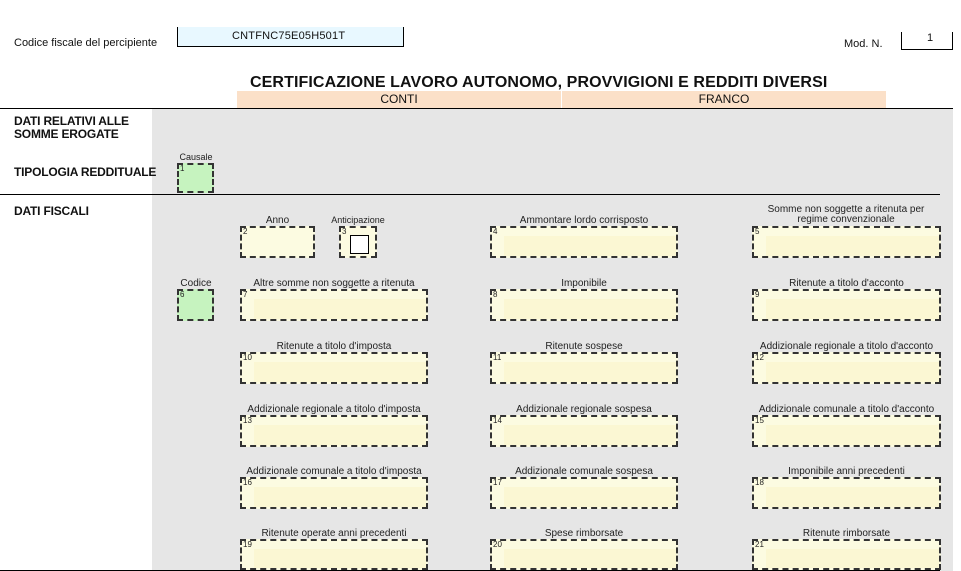 Image resolution: width=961 pixels, height=571 pixels. Describe the element at coordinates (470, 194) in the screenshot. I see `section-rule` at that location.